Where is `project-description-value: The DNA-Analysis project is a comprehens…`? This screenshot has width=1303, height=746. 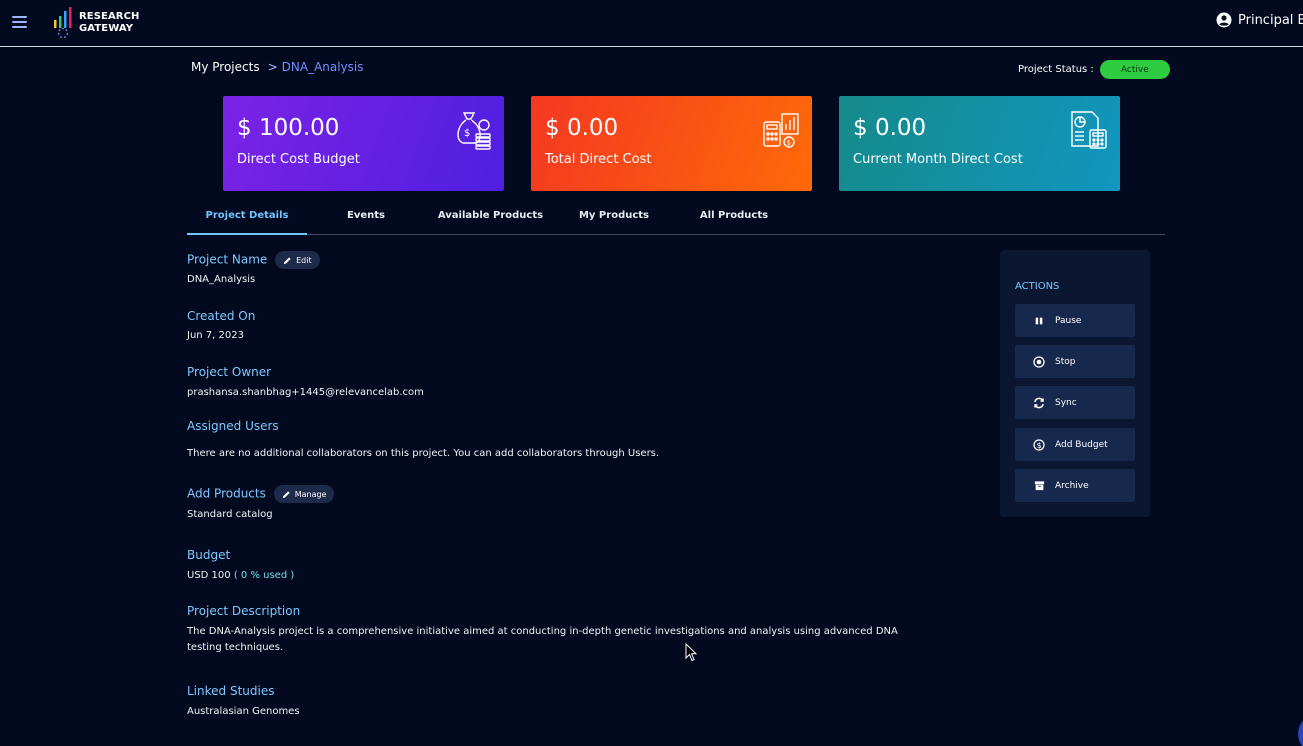
project-description-value: The DNA-Analysis project is a comprehens… is located at coordinates (542, 639).